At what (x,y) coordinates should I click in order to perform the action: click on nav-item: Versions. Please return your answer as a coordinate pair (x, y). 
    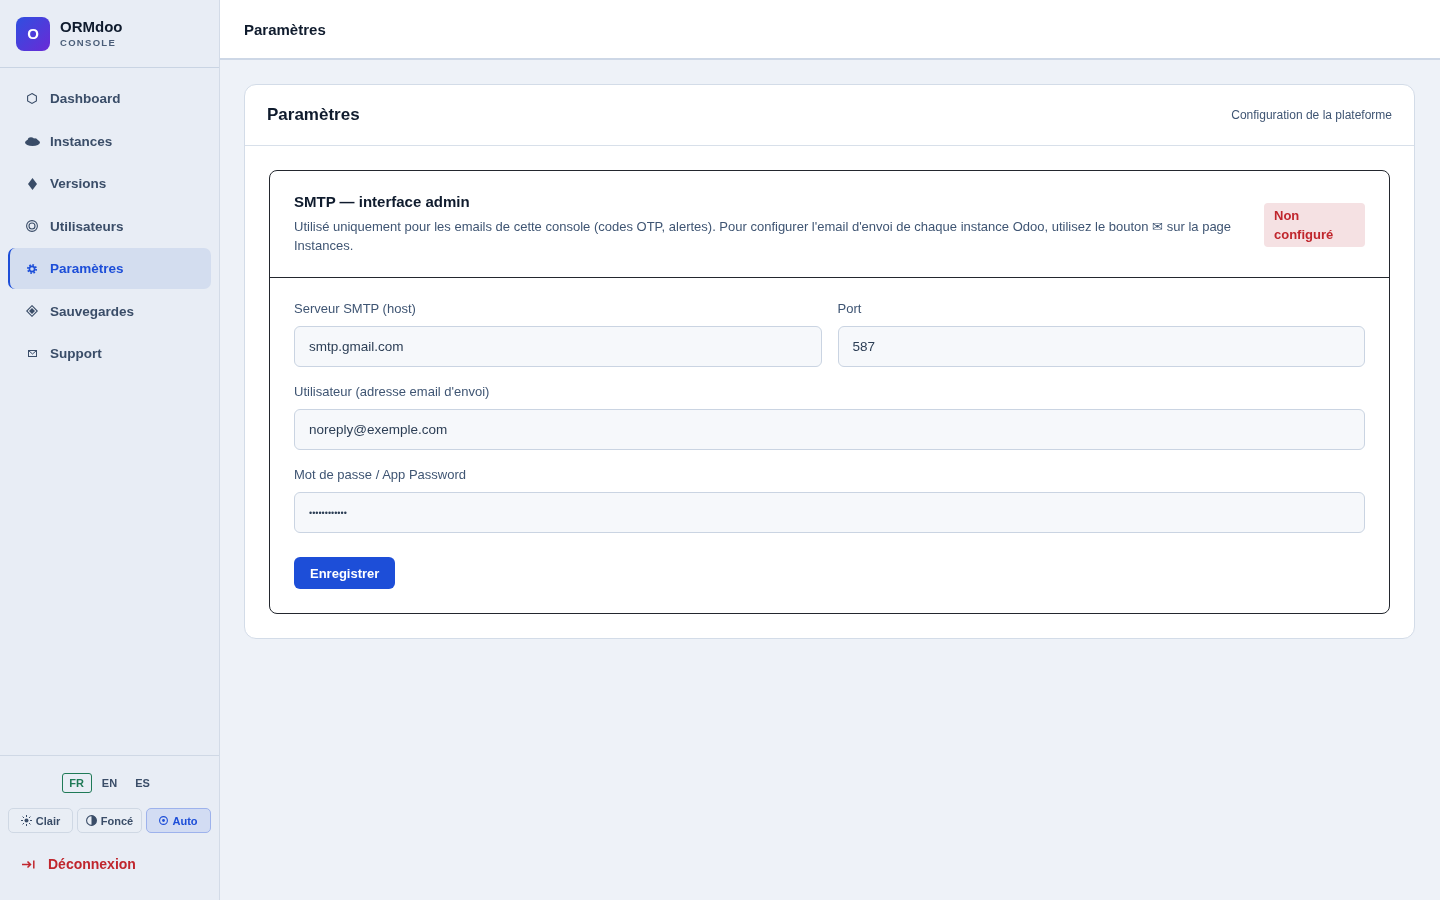
    Looking at the image, I should click on (109, 183).